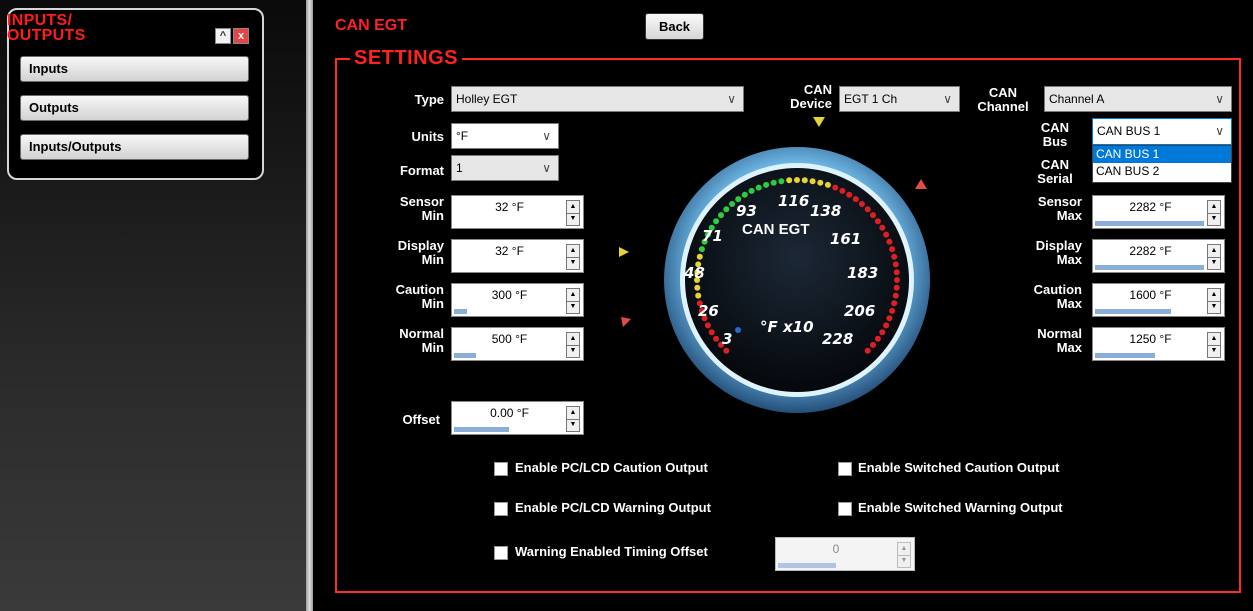 The image size is (1253, 611). What do you see at coordinates (1162, 131) in the screenshot?
I see `can-bus-select: CAN BUS 1 ∨` at bounding box center [1162, 131].